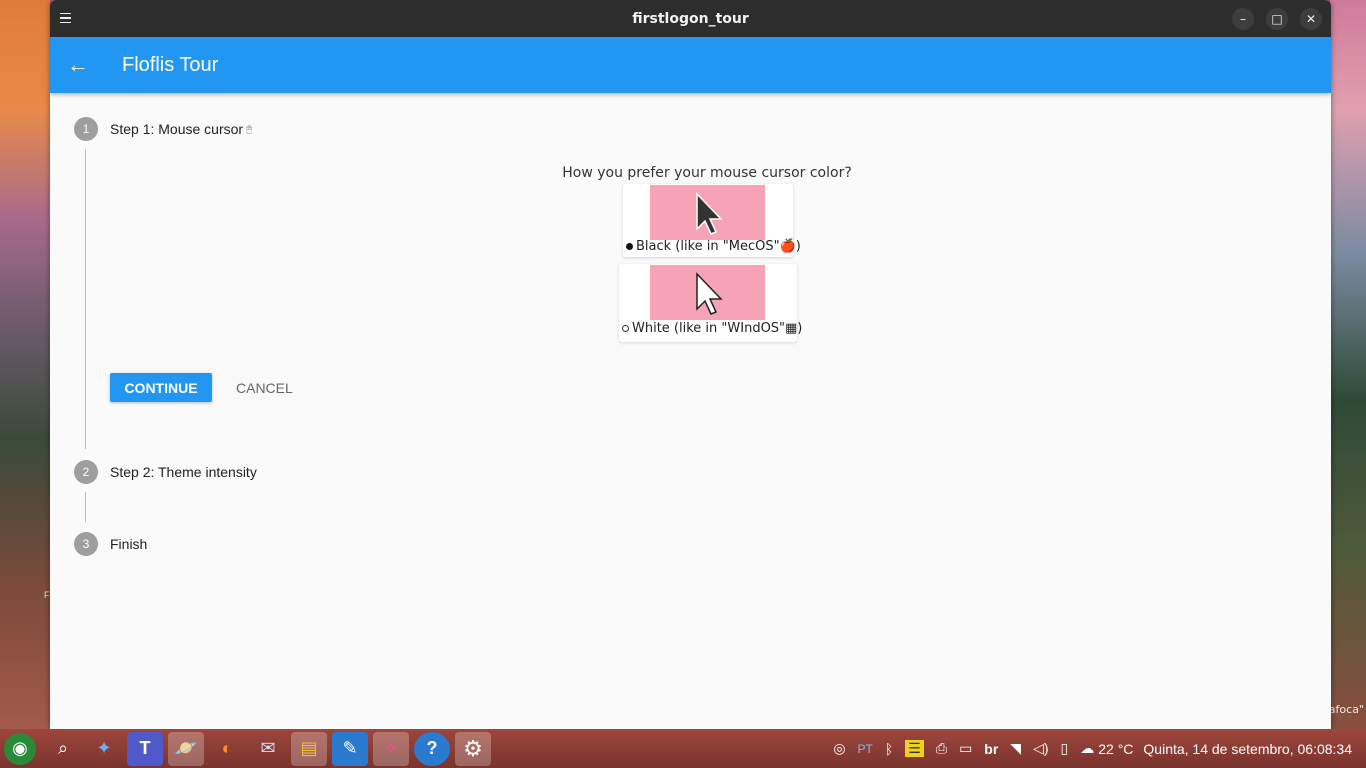 This screenshot has height=768, width=1366. Describe the element at coordinates (161, 387) in the screenshot. I see `continue-button: CONTINUE` at that location.